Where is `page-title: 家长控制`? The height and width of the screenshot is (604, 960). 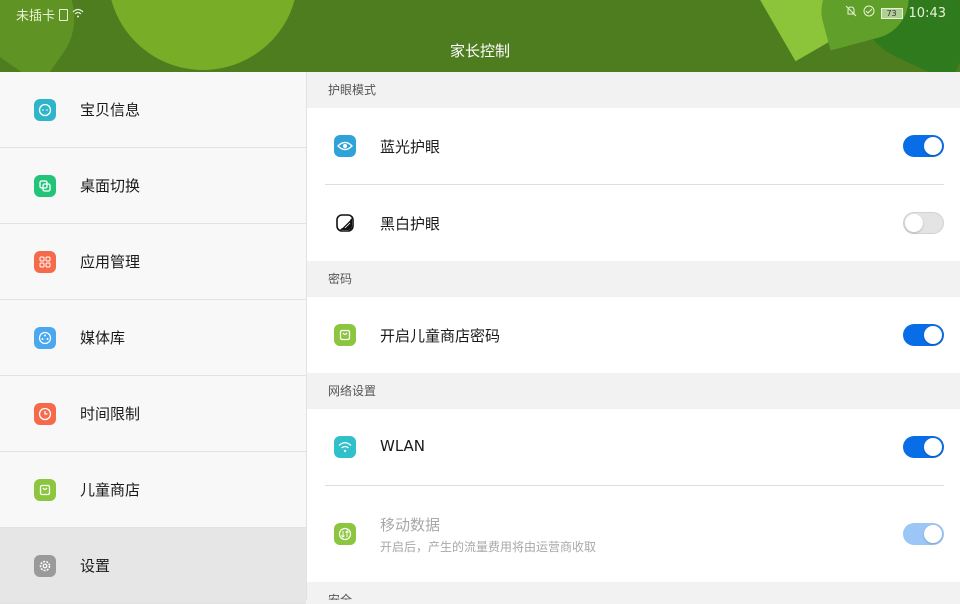 page-title: 家长控制 is located at coordinates (479, 51).